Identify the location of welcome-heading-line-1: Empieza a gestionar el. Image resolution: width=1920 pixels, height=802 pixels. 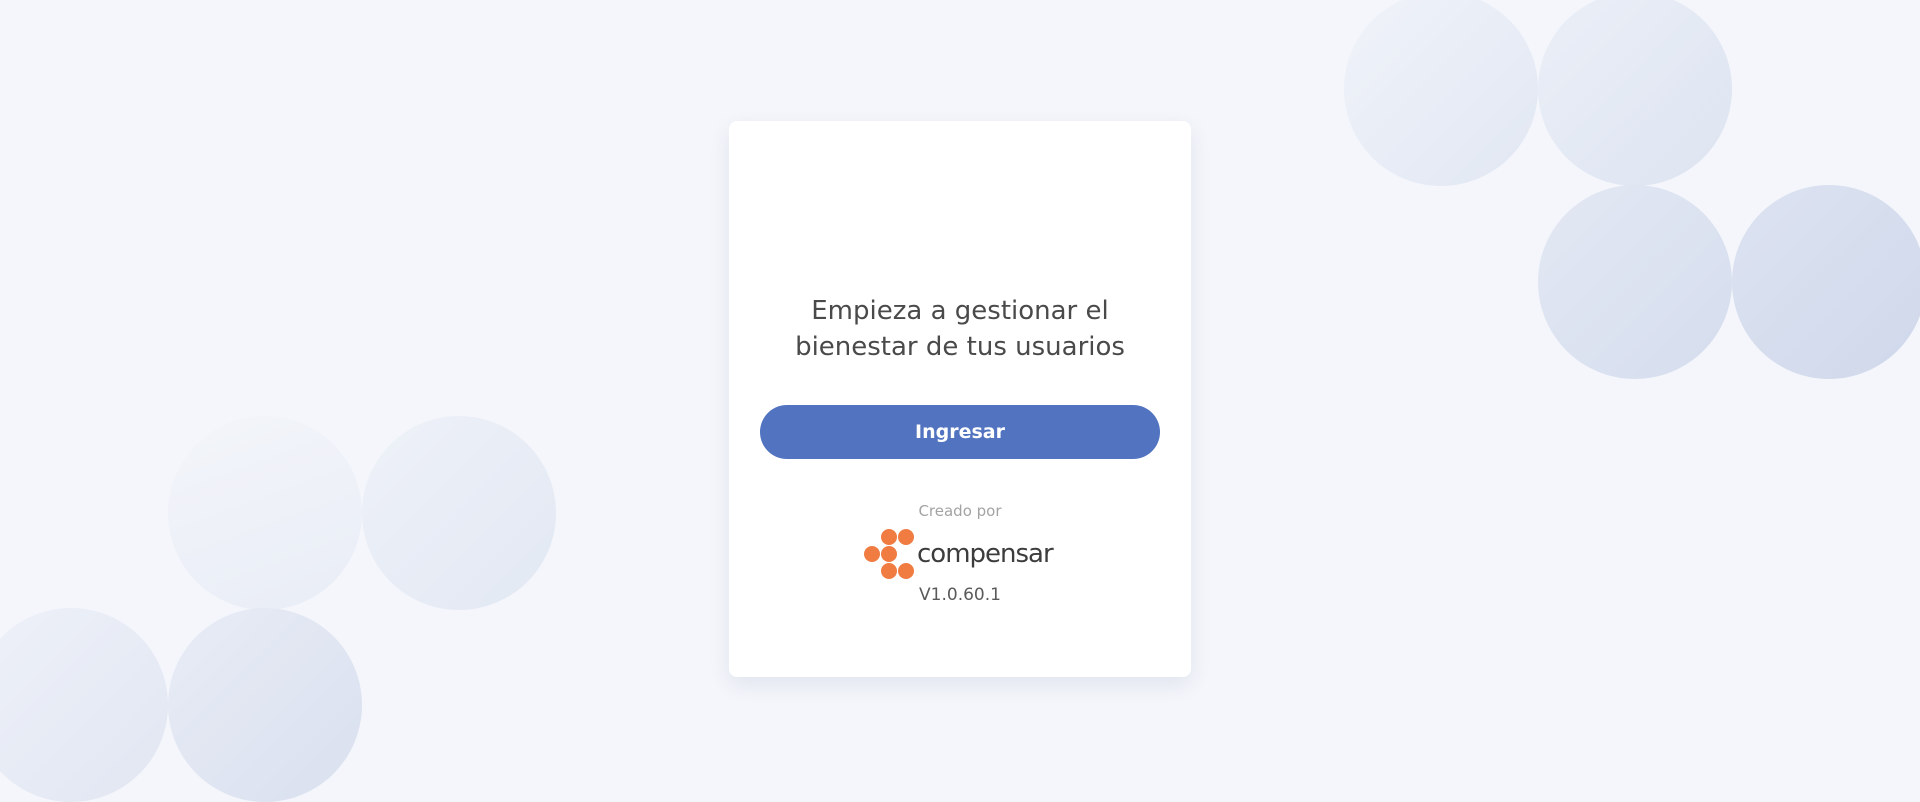
(960, 311).